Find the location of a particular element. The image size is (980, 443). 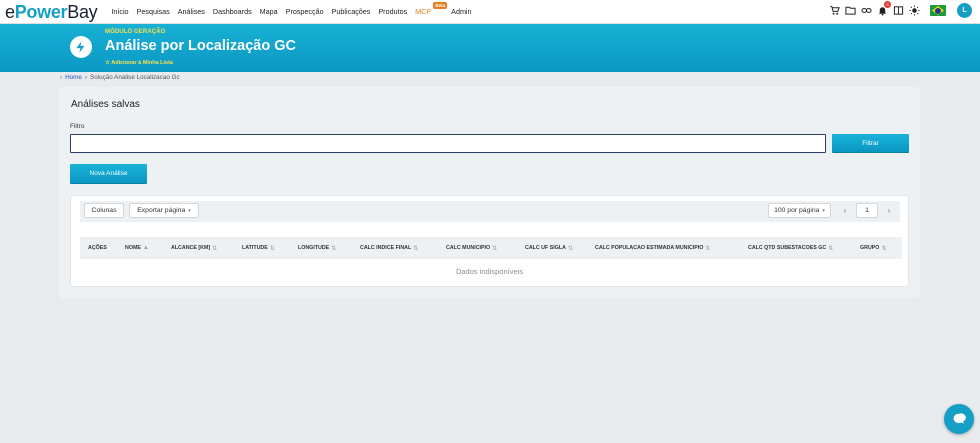

notification-count: 4 is located at coordinates (887, 4).